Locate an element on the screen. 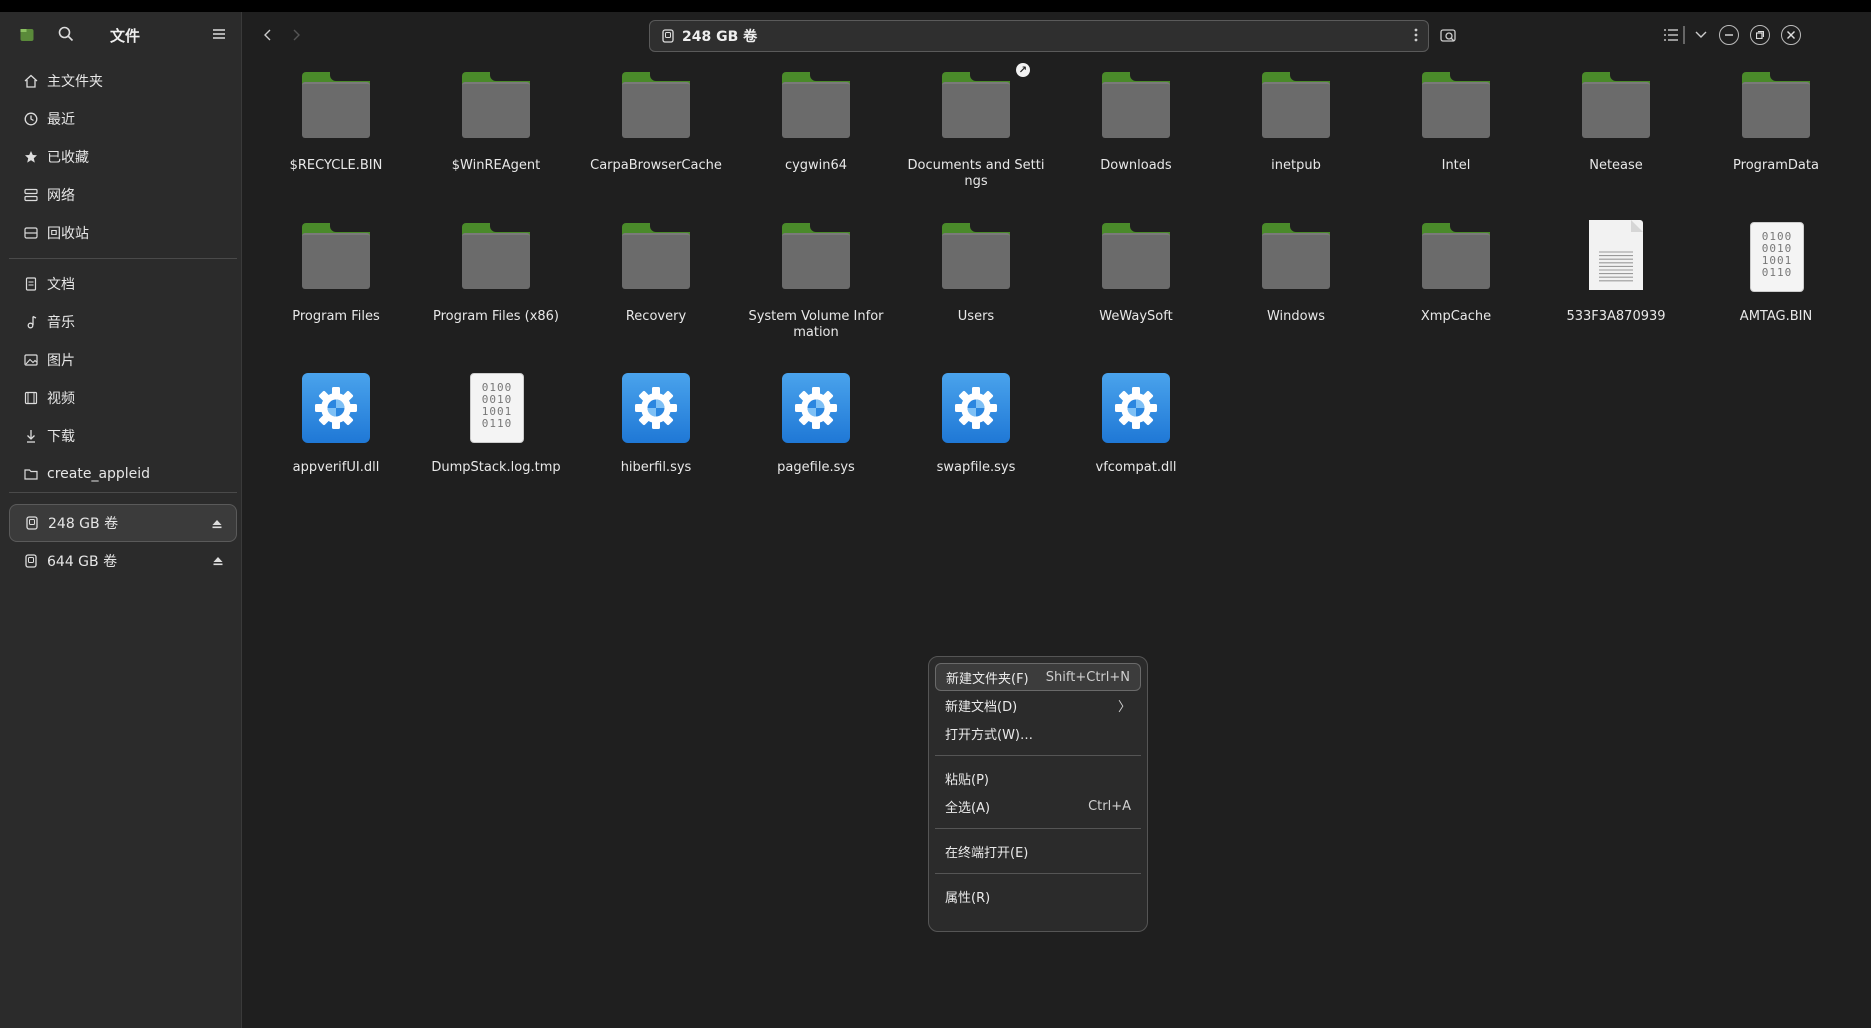  file-item: Program Files is located at coordinates (336, 268).